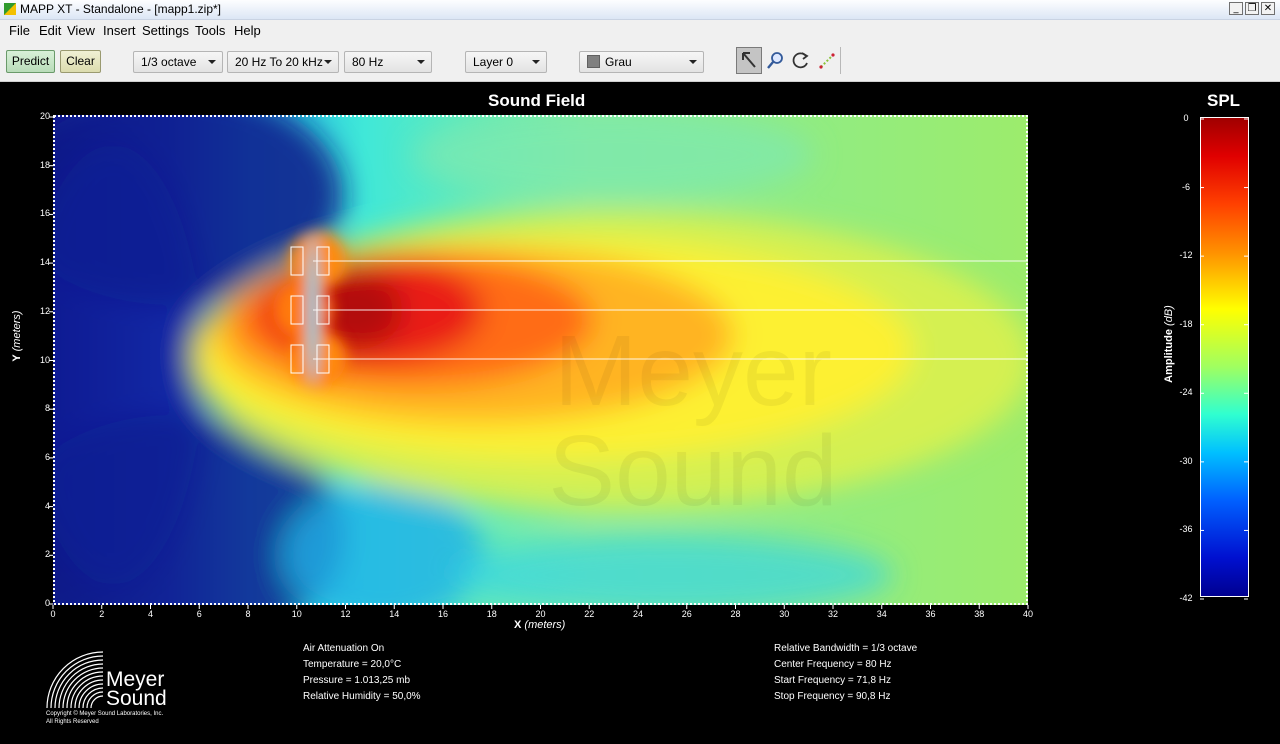  Describe the element at coordinates (589, 614) in the screenshot. I see `x-tick-label: 22` at that location.